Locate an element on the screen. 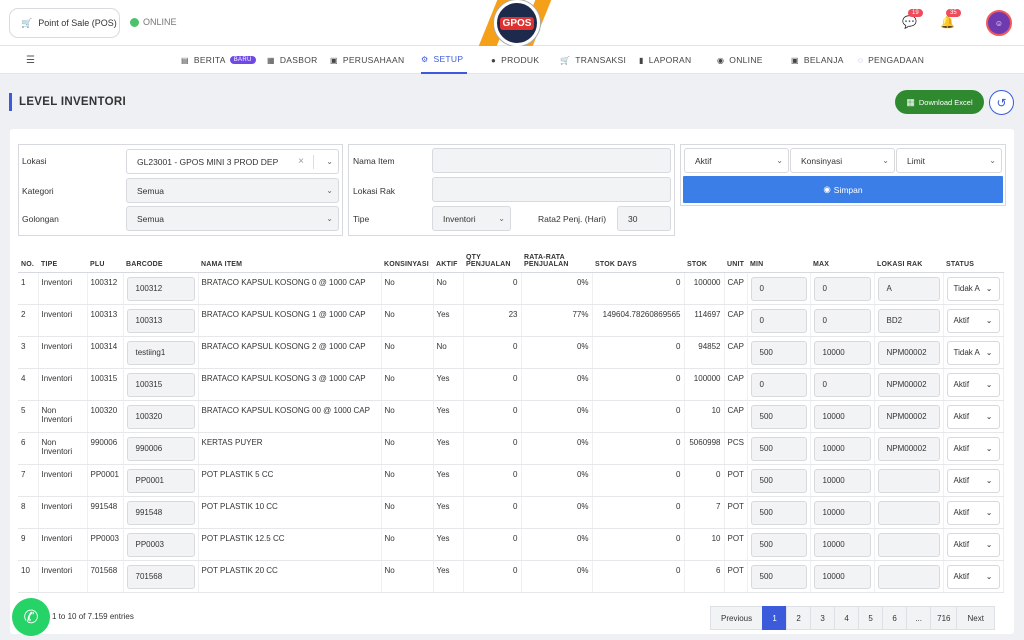 This screenshot has height=640, width=1024. aktif-select: Aktif ⌄ is located at coordinates (736, 160).